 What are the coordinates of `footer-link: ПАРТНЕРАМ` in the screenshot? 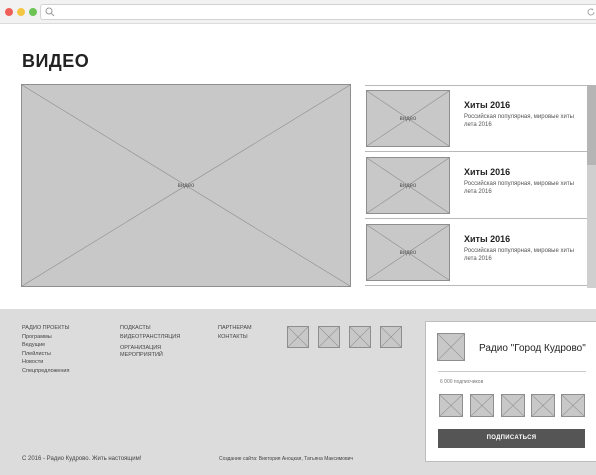 It's located at (235, 328).